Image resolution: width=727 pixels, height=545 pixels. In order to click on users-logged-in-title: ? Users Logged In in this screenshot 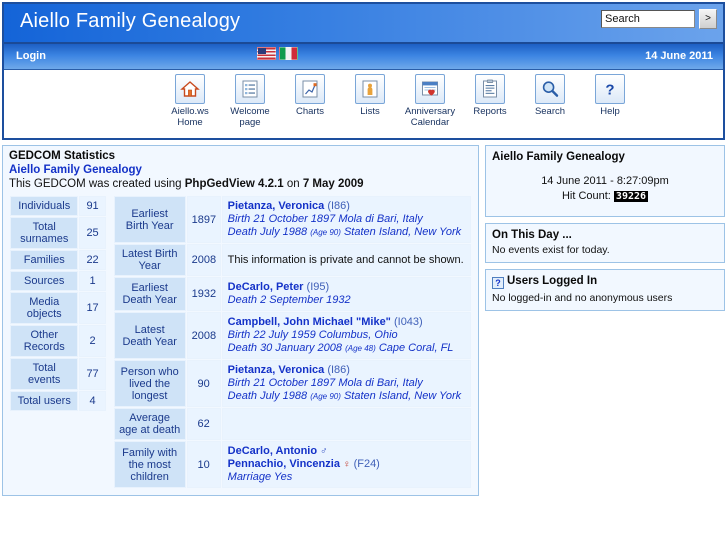, I will do `click(605, 281)`.